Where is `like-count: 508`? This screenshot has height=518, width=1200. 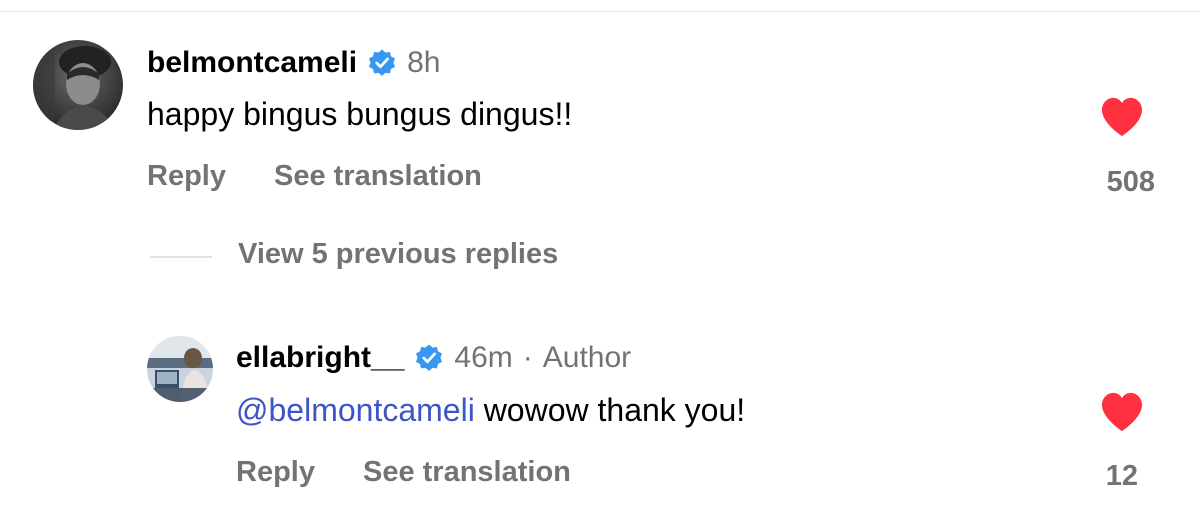
like-count: 508 is located at coordinates (1131, 182).